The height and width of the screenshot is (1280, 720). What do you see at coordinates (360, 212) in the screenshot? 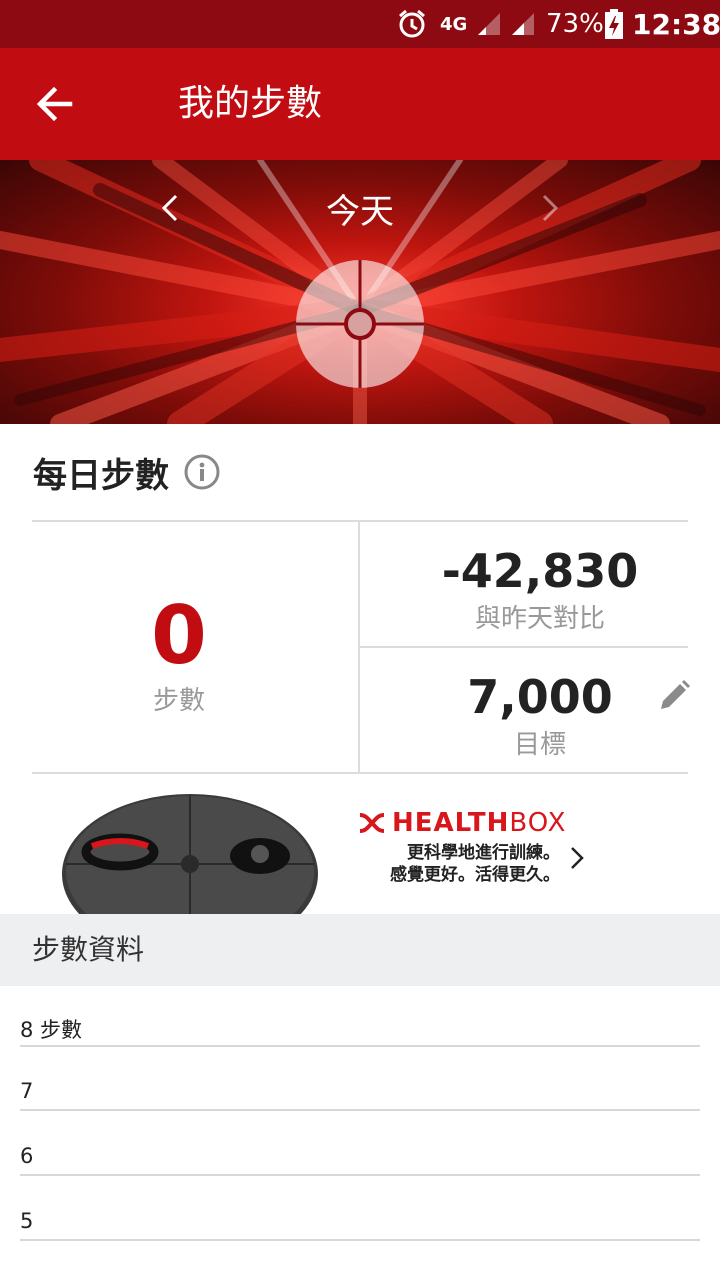
I see `date-label: 今天` at bounding box center [360, 212].